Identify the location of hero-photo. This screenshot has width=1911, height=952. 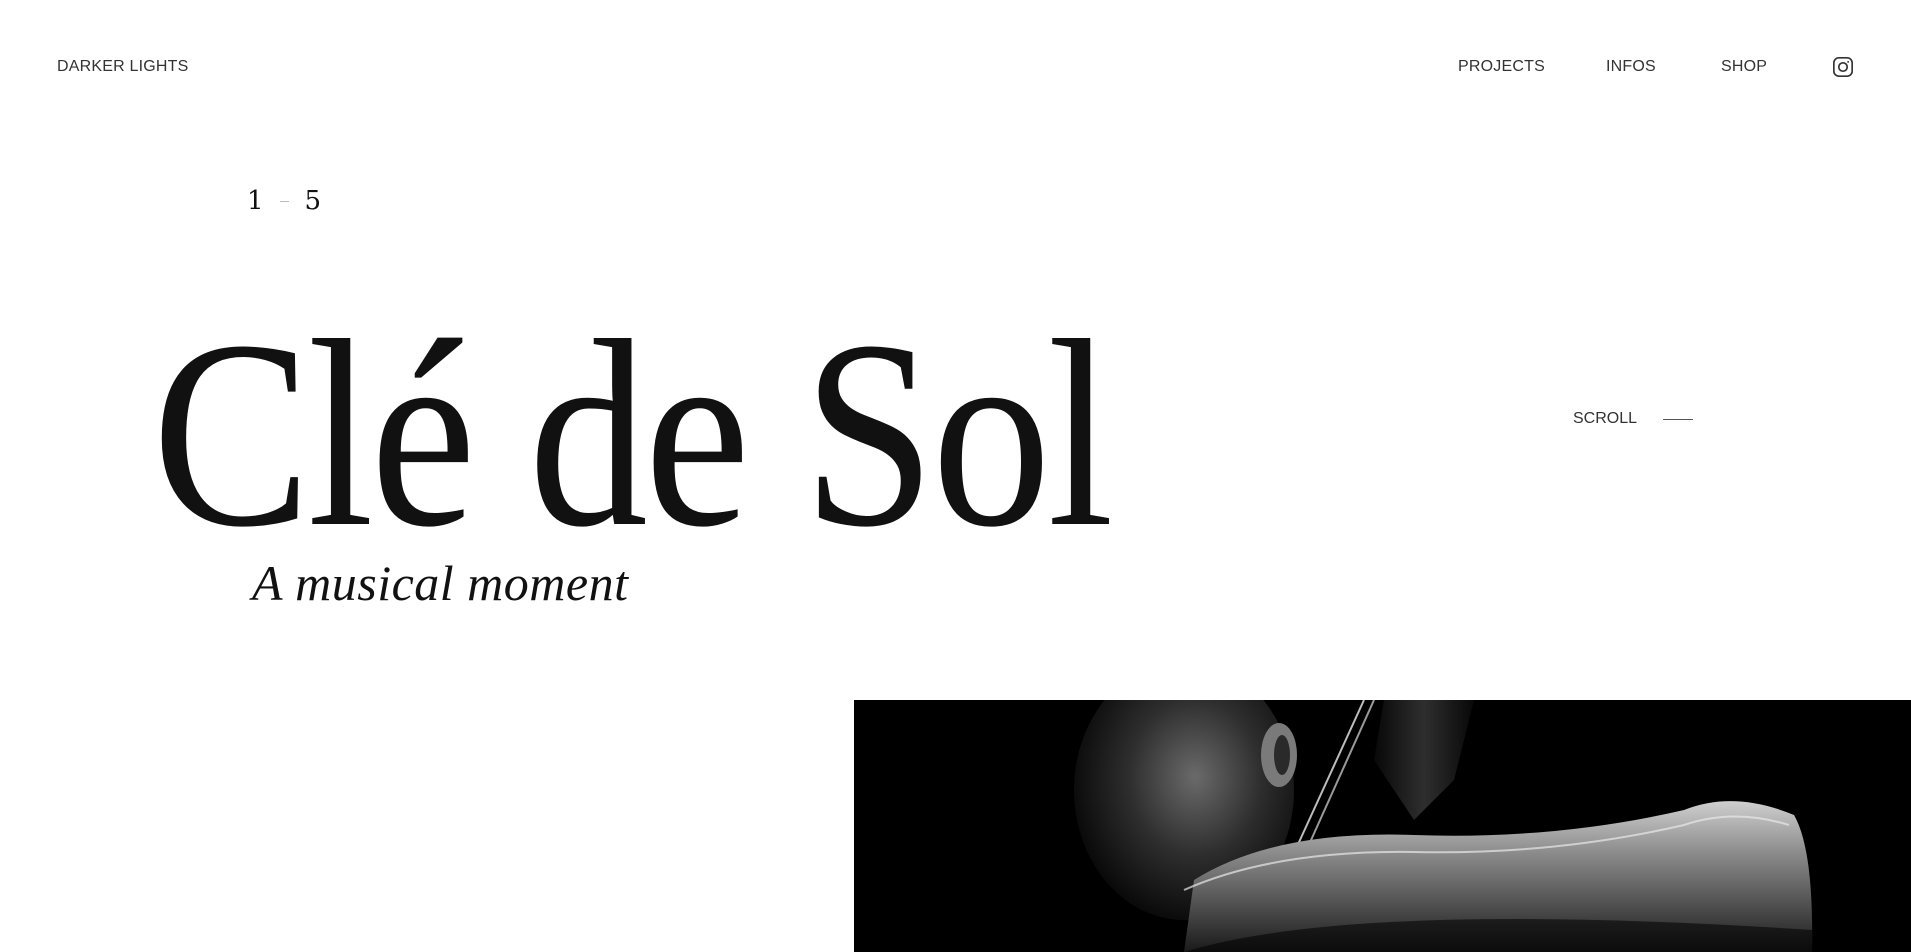
(1382, 826).